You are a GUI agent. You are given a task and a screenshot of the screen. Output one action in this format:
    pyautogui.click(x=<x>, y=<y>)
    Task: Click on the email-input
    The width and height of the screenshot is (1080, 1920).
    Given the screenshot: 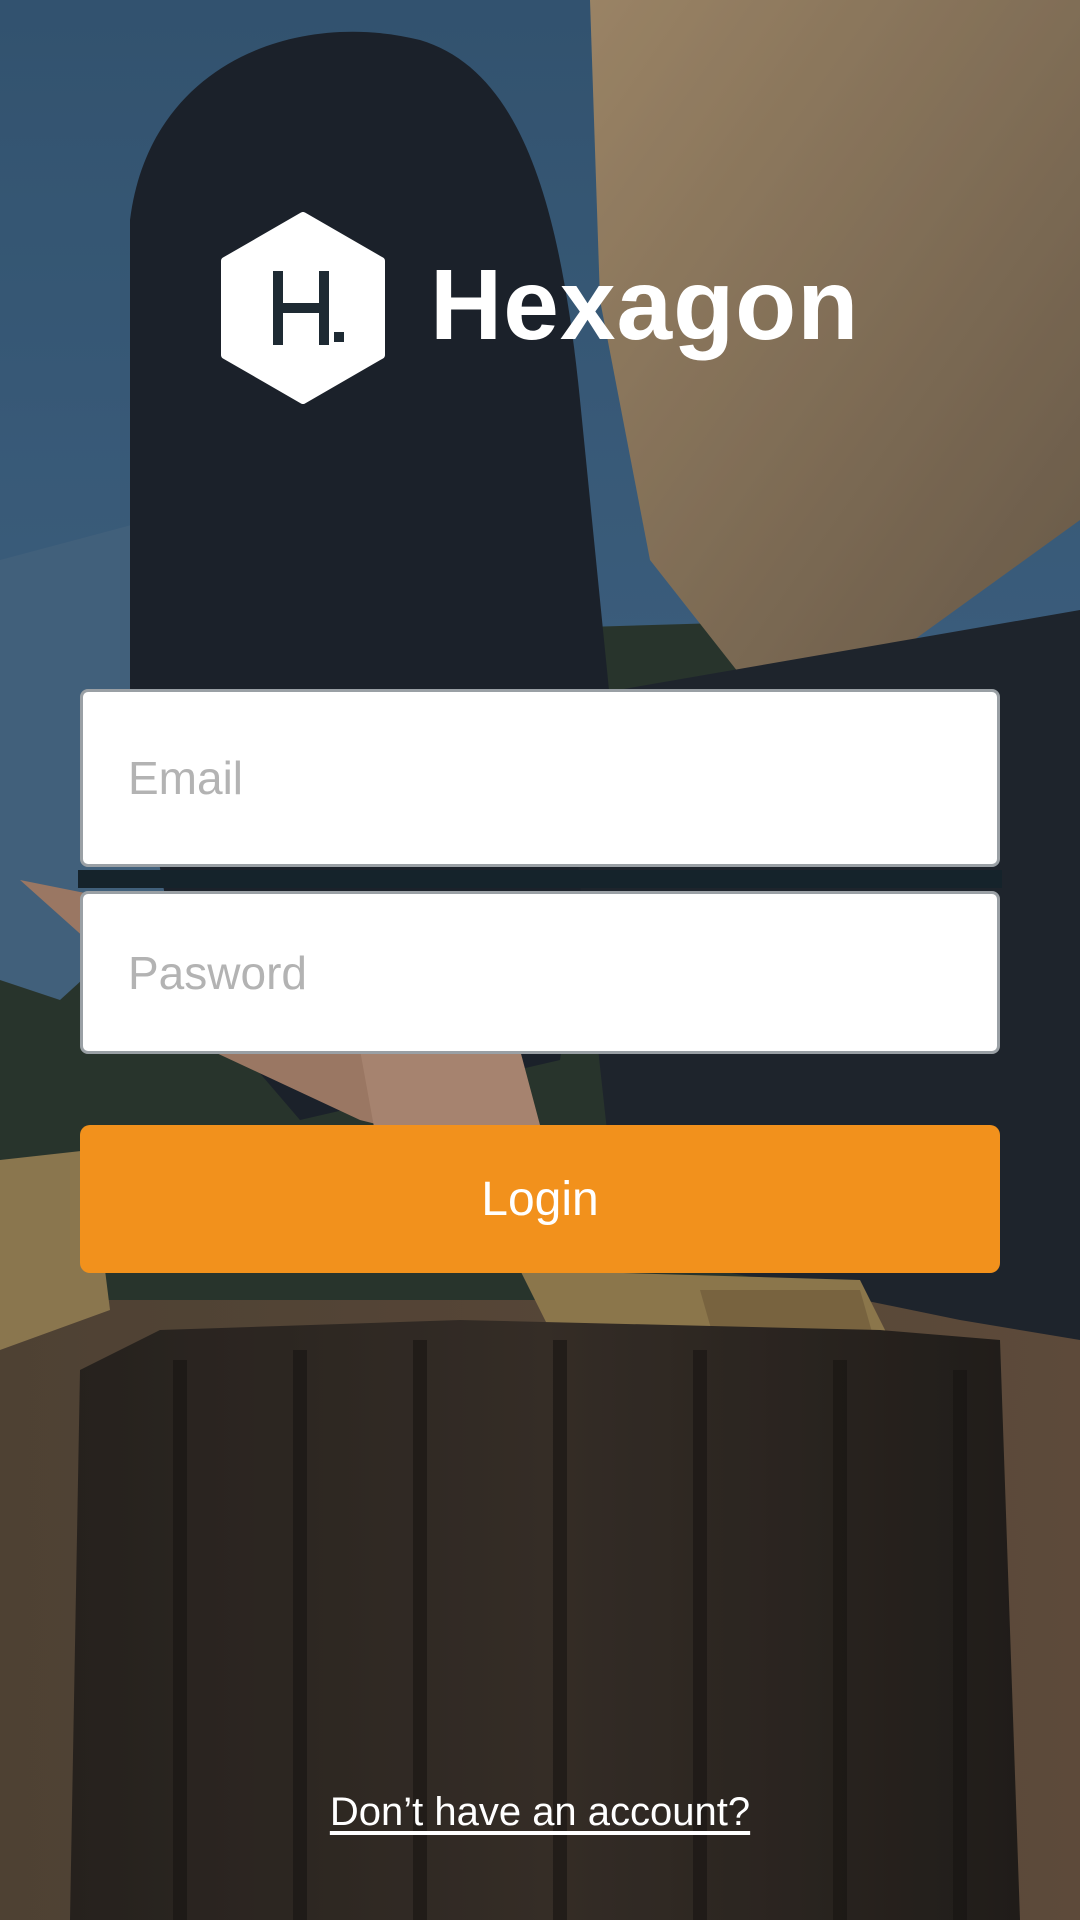 What is the action you would take?
    pyautogui.click(x=538, y=778)
    